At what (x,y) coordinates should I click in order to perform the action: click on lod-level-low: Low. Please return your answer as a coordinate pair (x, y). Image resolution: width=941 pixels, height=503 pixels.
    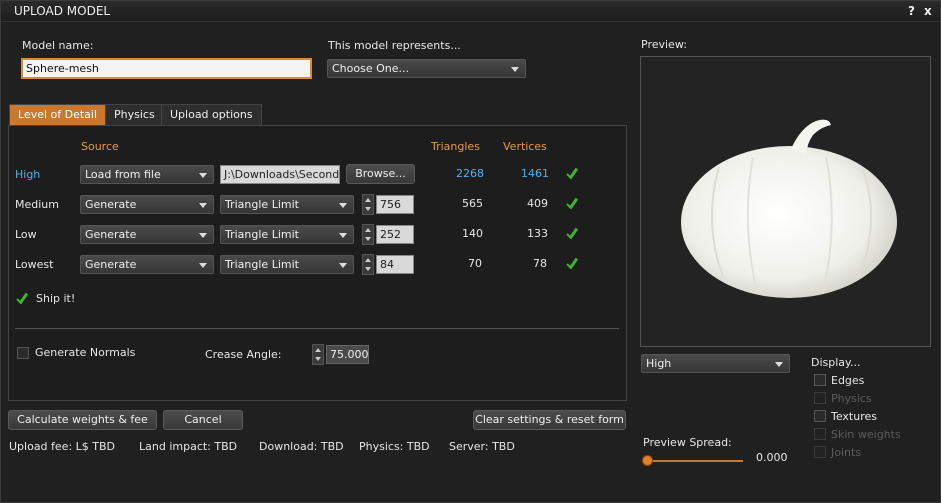
    Looking at the image, I should click on (26, 234).